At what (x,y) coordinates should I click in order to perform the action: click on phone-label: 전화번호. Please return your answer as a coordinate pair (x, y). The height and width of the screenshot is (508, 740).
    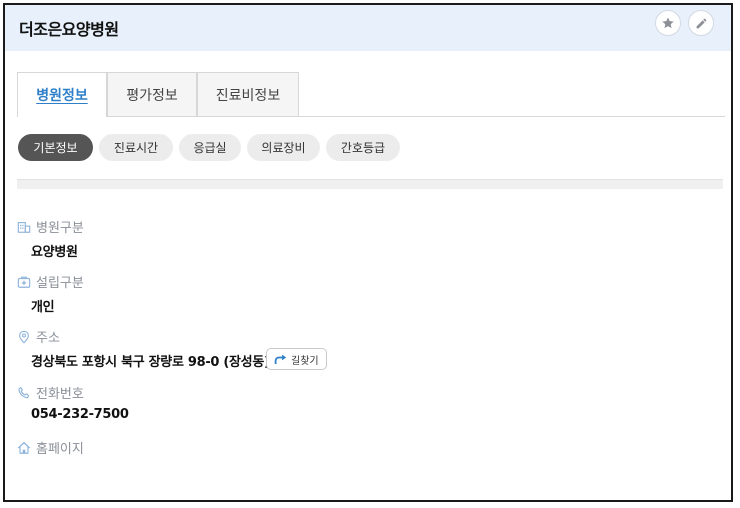
    Looking at the image, I should click on (50, 392).